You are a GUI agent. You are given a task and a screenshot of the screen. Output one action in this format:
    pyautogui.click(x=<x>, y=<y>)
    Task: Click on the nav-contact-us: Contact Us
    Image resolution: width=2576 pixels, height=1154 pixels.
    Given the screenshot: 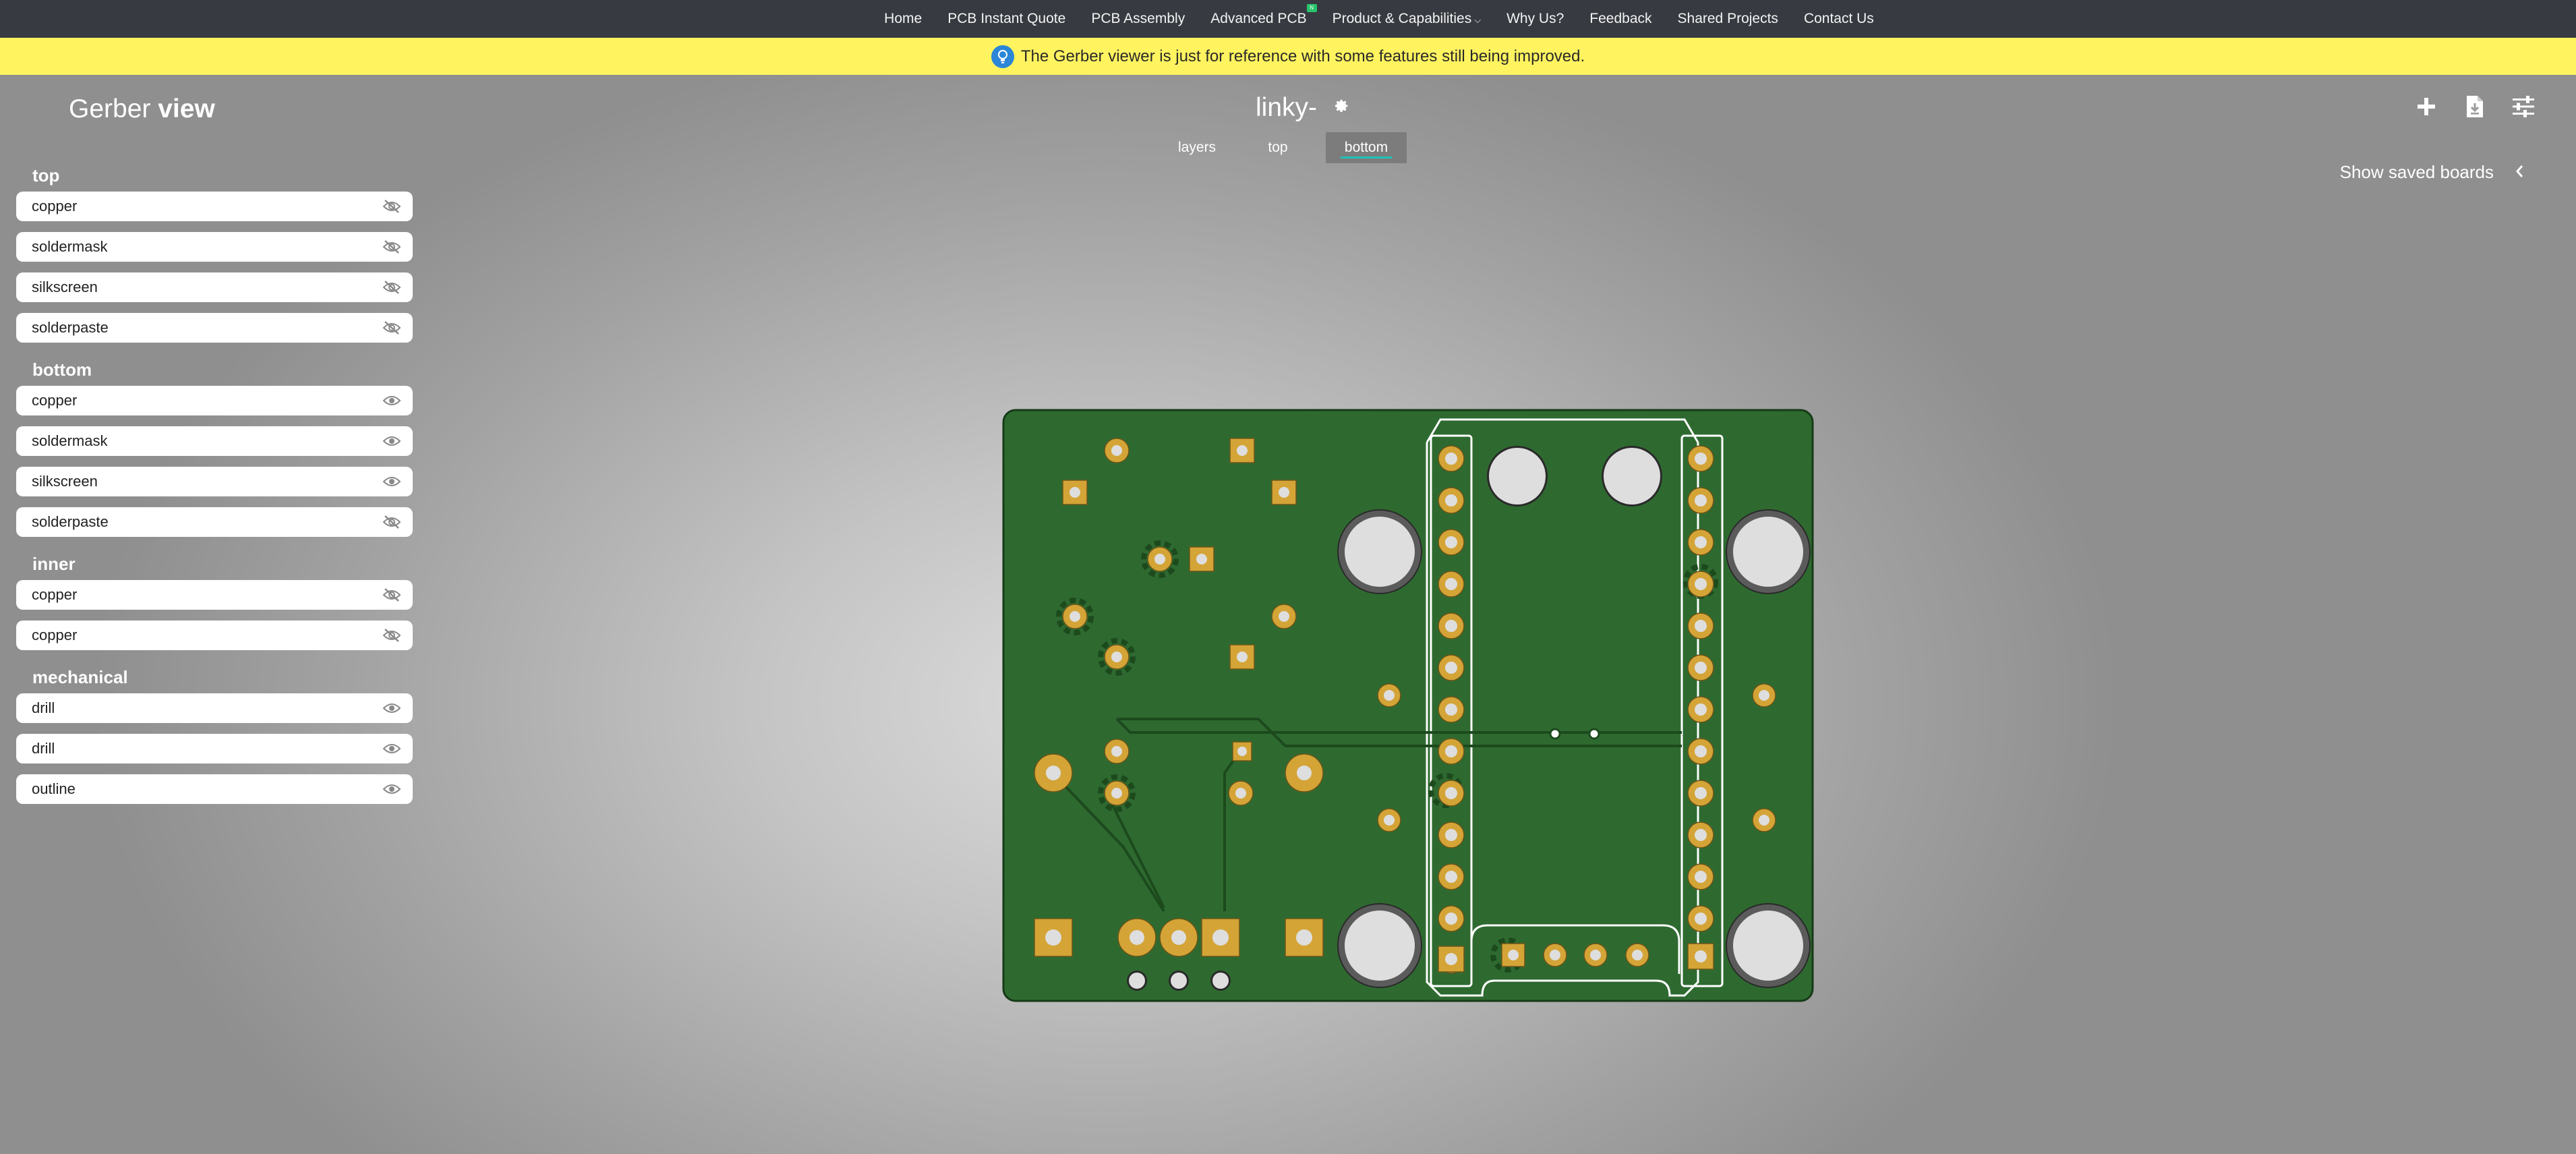 What is the action you would take?
    pyautogui.click(x=1839, y=19)
    